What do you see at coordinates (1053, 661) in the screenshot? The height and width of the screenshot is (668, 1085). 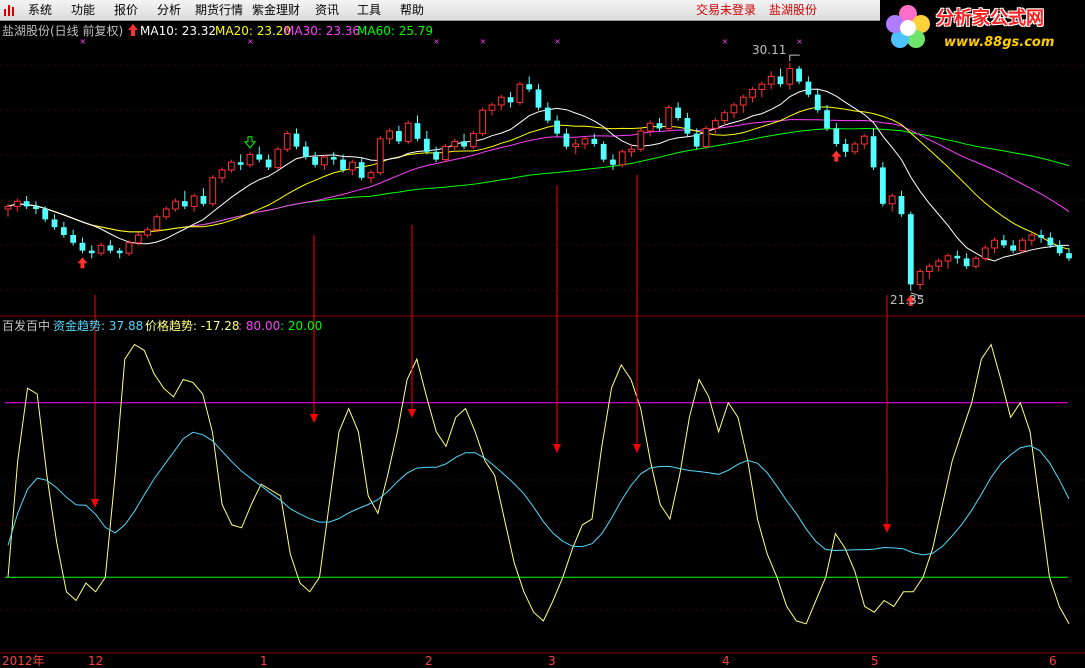 I see `time-label-6: 6` at bounding box center [1053, 661].